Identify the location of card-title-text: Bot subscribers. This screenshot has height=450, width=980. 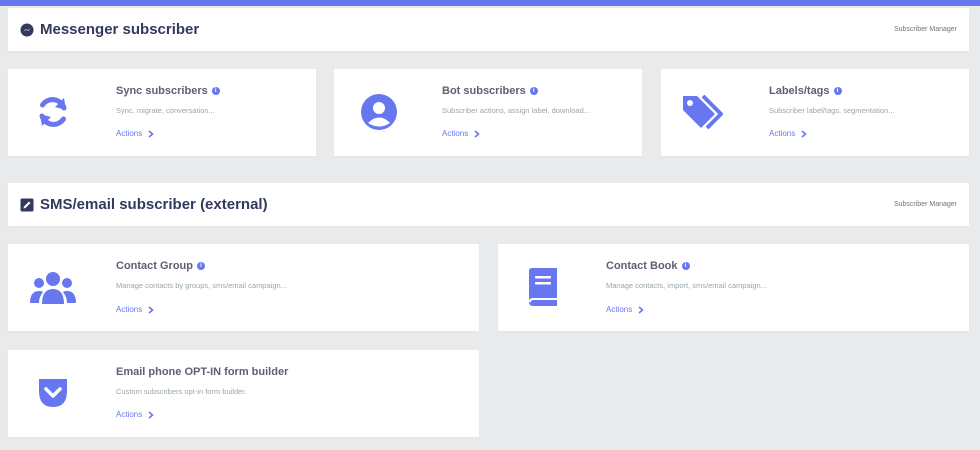
(484, 91).